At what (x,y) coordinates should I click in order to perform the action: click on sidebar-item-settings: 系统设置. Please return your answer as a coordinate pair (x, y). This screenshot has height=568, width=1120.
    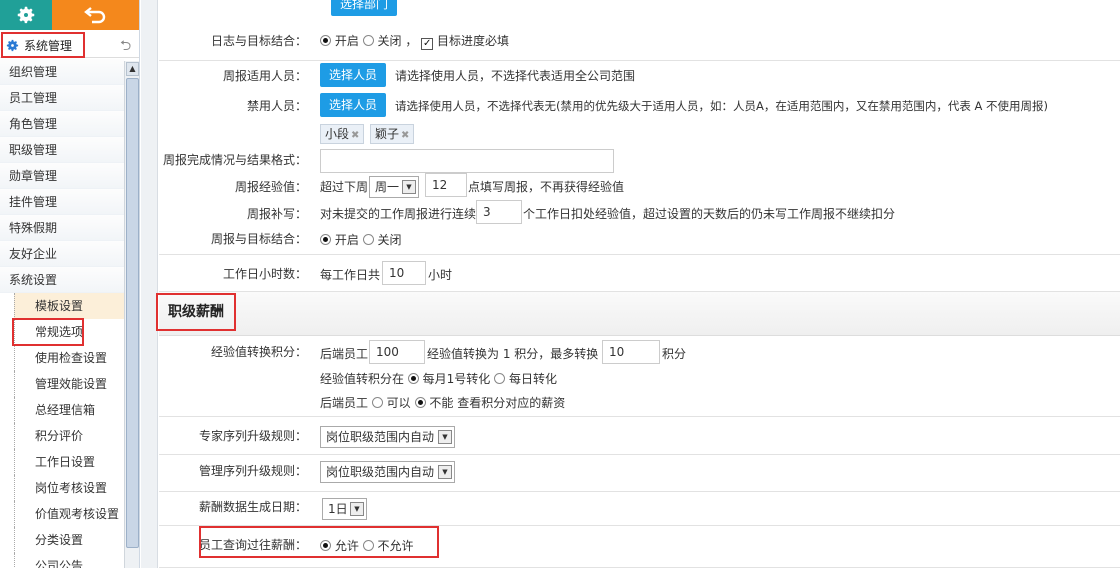
    Looking at the image, I should click on (62, 280).